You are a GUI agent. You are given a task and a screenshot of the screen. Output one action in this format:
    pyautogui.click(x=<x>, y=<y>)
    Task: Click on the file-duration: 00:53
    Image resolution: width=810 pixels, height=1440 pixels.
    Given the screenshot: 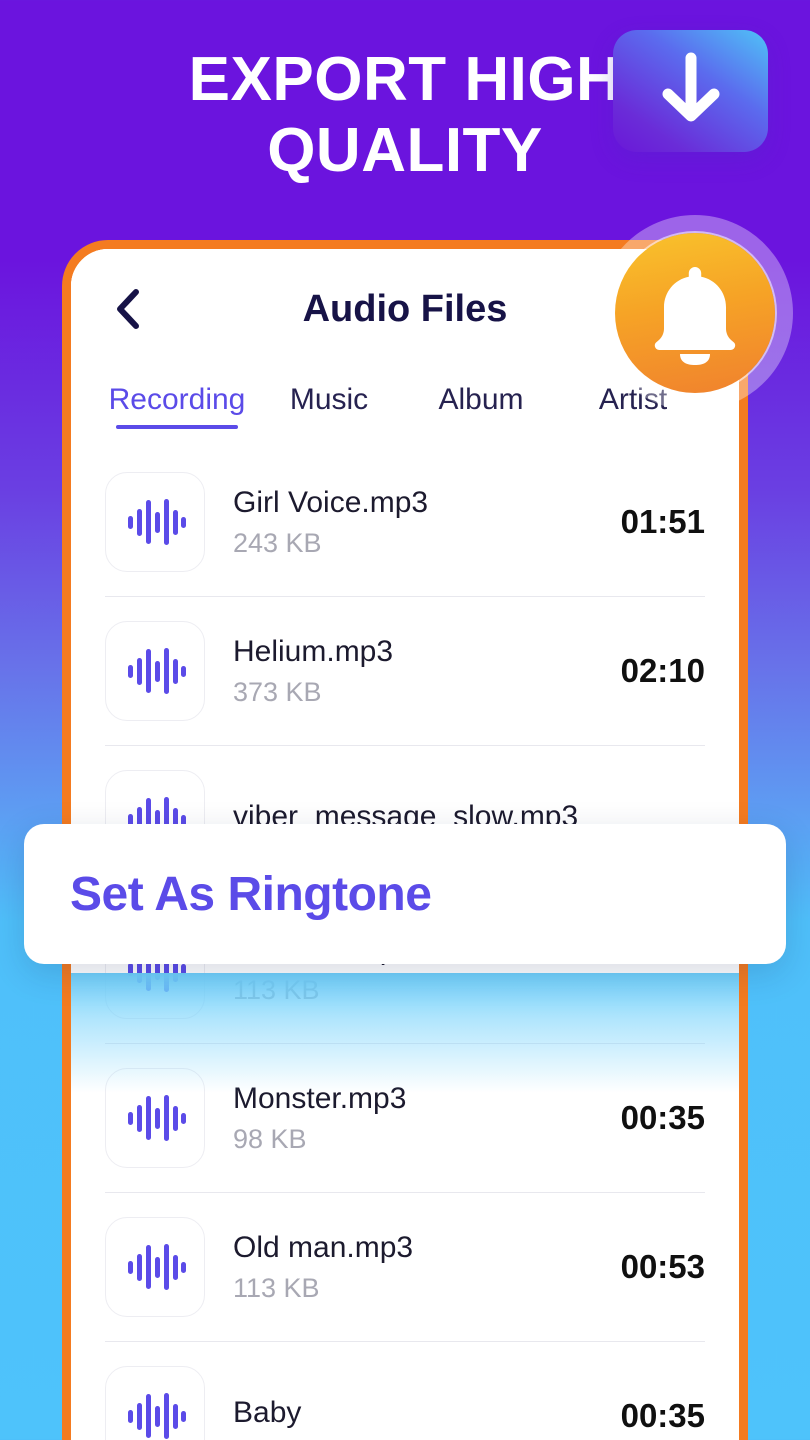 What is the action you would take?
    pyautogui.click(x=662, y=1266)
    